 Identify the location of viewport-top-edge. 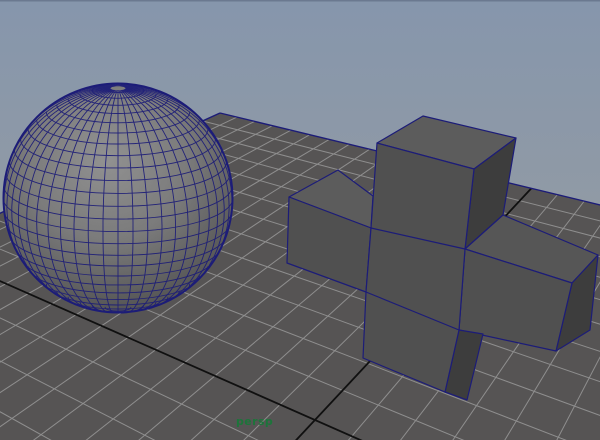
(300, 1).